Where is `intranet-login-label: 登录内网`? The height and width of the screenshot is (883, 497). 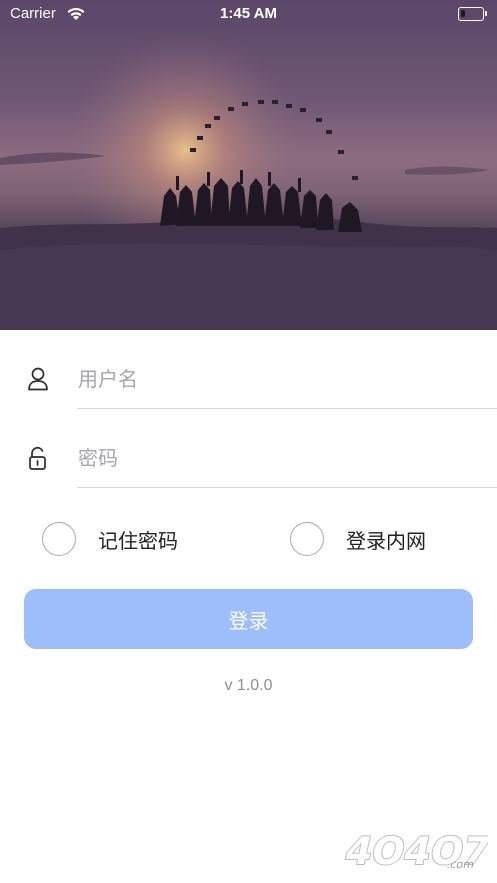
intranet-login-label: 登录内网 is located at coordinates (386, 540).